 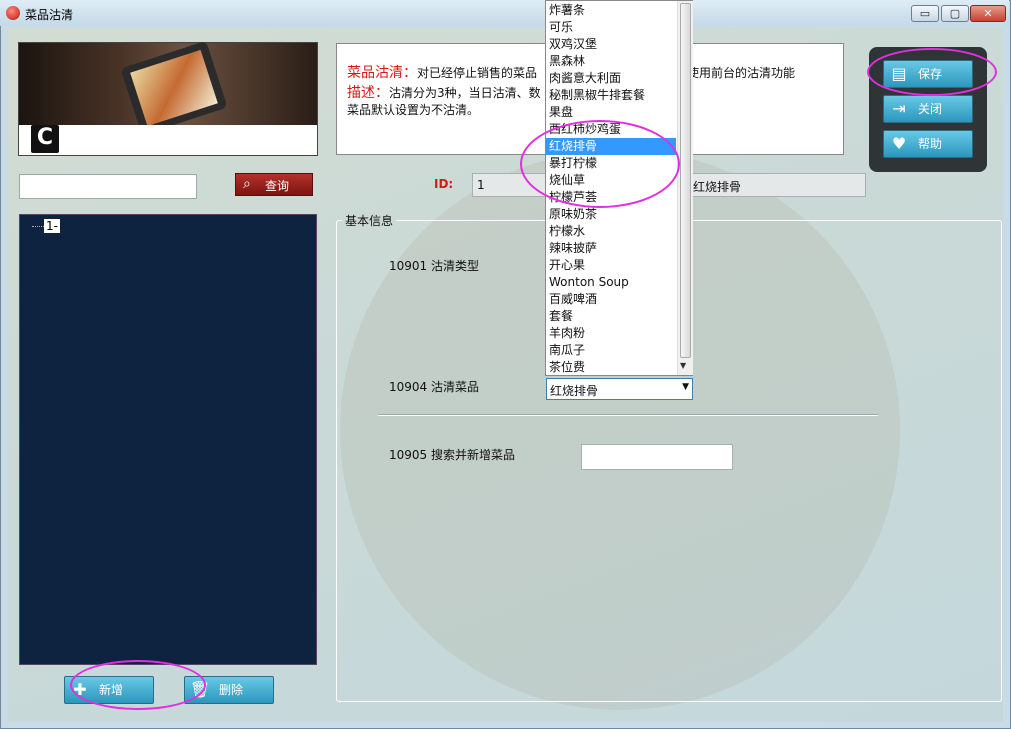 I want to click on annotation-ring-add, so click(x=138, y=685).